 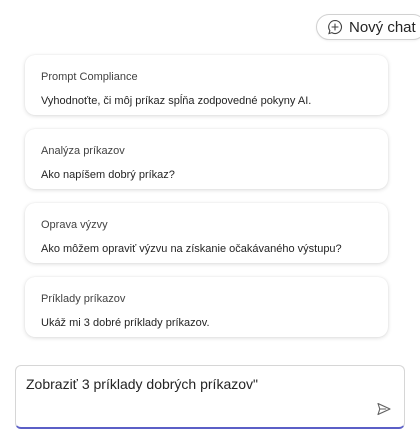 I want to click on prompt-card-title: Príklady príkazov, so click(x=83, y=299).